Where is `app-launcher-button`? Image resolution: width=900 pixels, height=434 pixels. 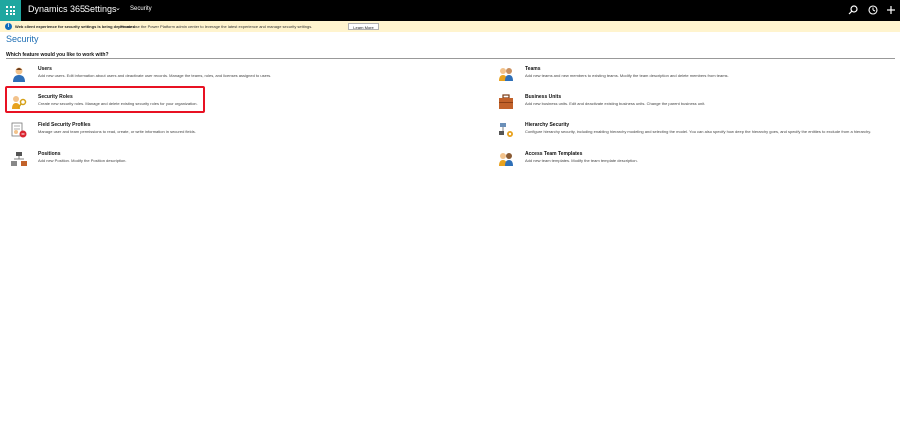
app-launcher-button is located at coordinates (10, 10).